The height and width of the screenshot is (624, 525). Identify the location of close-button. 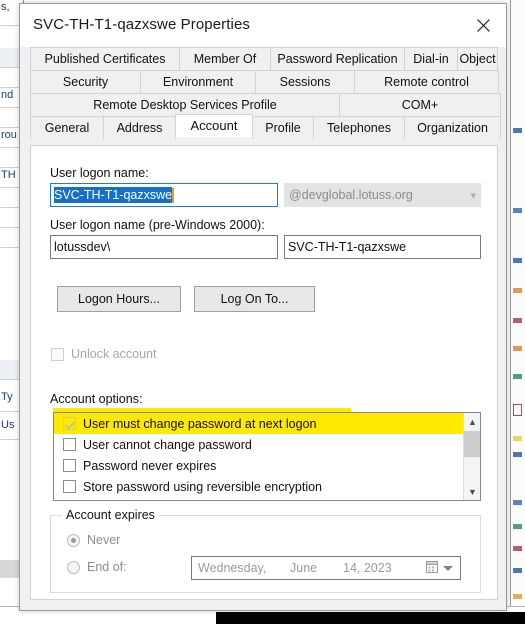
(483, 25).